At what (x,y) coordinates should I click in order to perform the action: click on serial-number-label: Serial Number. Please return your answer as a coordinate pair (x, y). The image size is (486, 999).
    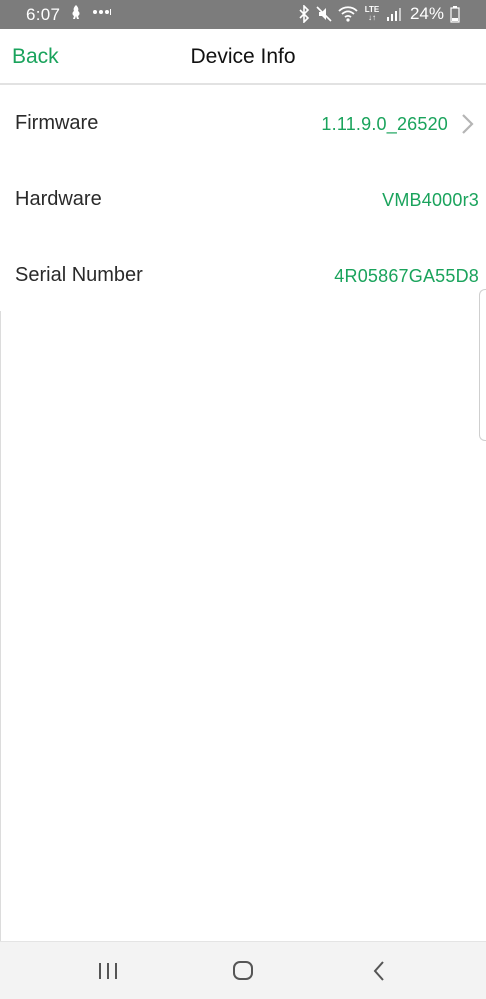
    Looking at the image, I should click on (79, 275).